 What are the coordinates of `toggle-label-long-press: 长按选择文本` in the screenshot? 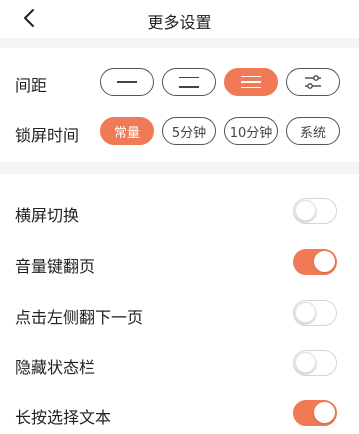 It's located at (63, 417).